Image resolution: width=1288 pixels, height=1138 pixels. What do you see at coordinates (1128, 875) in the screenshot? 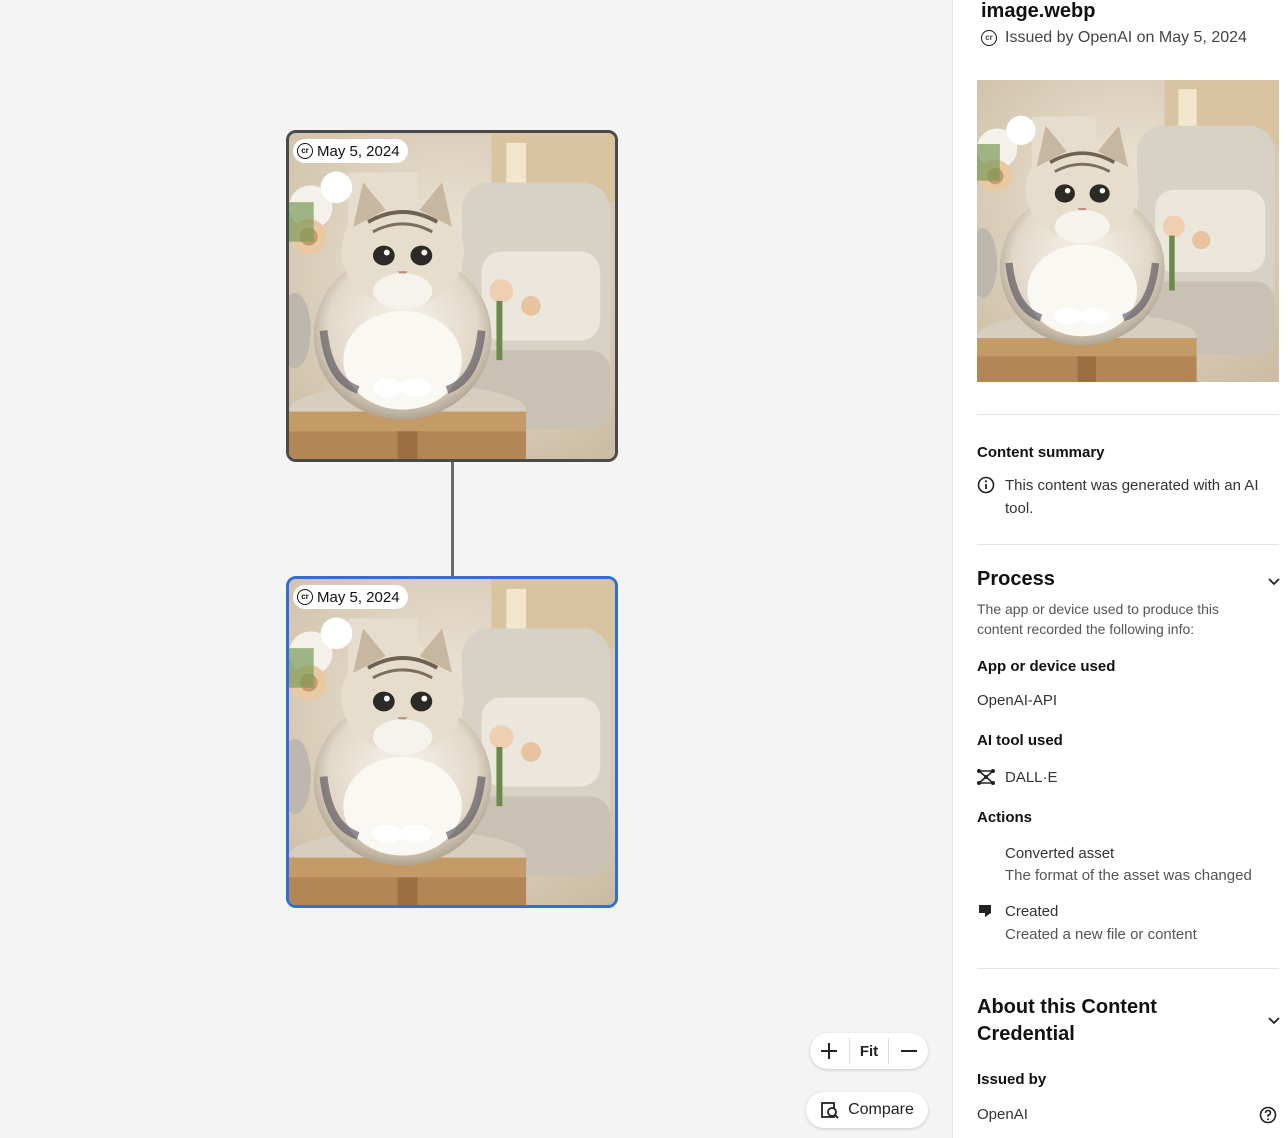
I see `action-description: The format of the asset was changed` at bounding box center [1128, 875].